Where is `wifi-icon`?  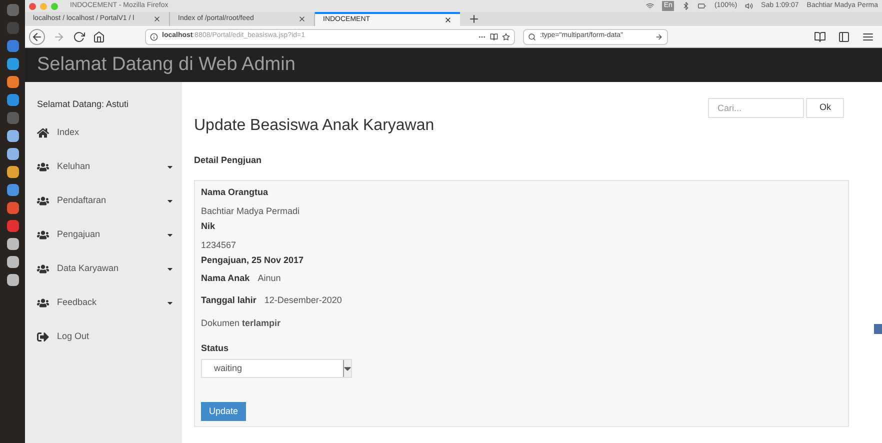 wifi-icon is located at coordinates (650, 6).